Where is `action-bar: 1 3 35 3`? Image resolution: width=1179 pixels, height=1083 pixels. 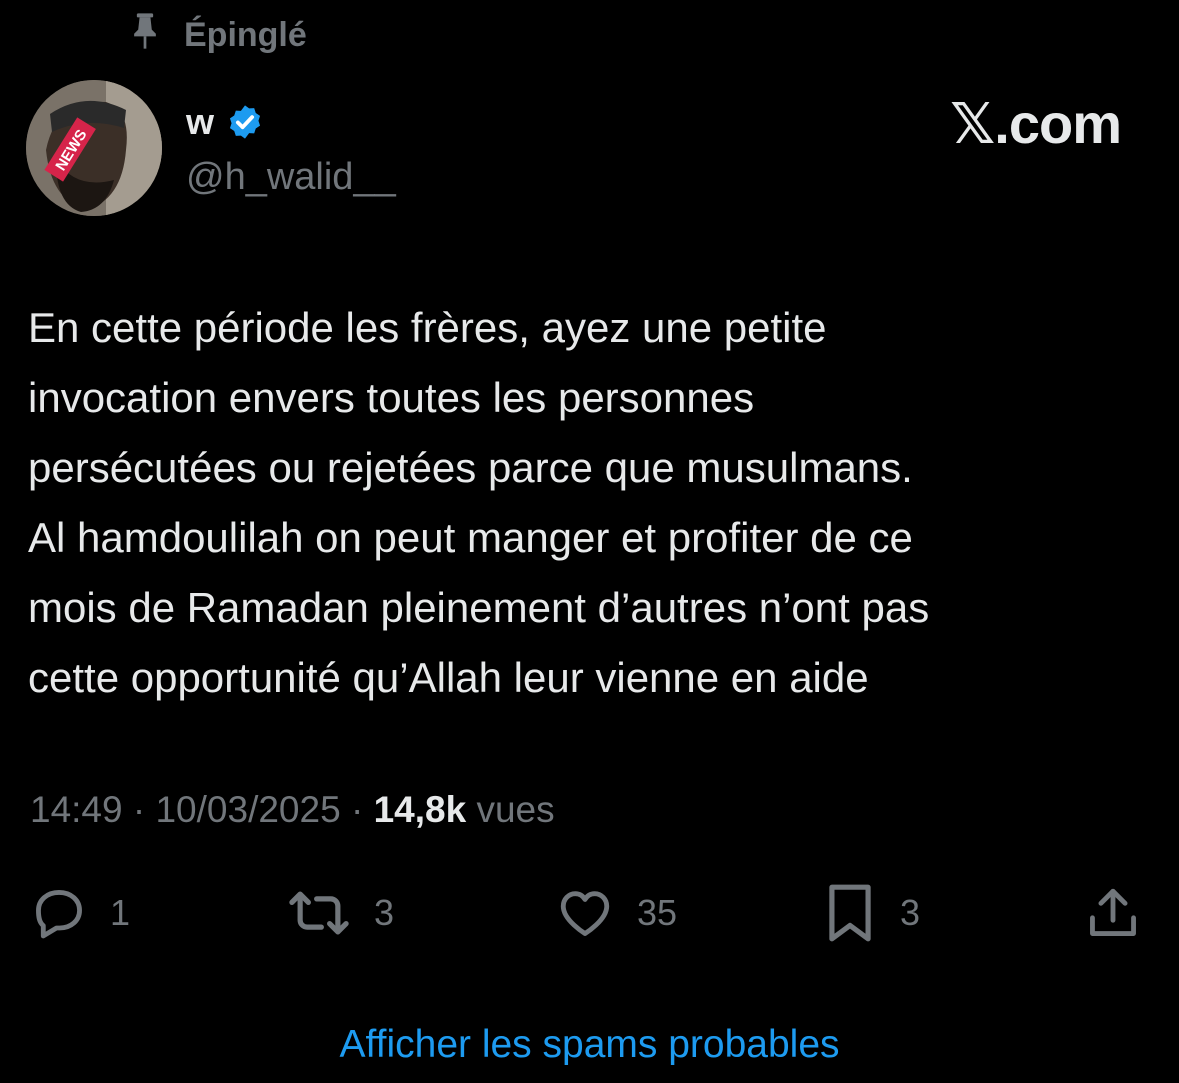
action-bar: 1 3 35 3 is located at coordinates (589, 913).